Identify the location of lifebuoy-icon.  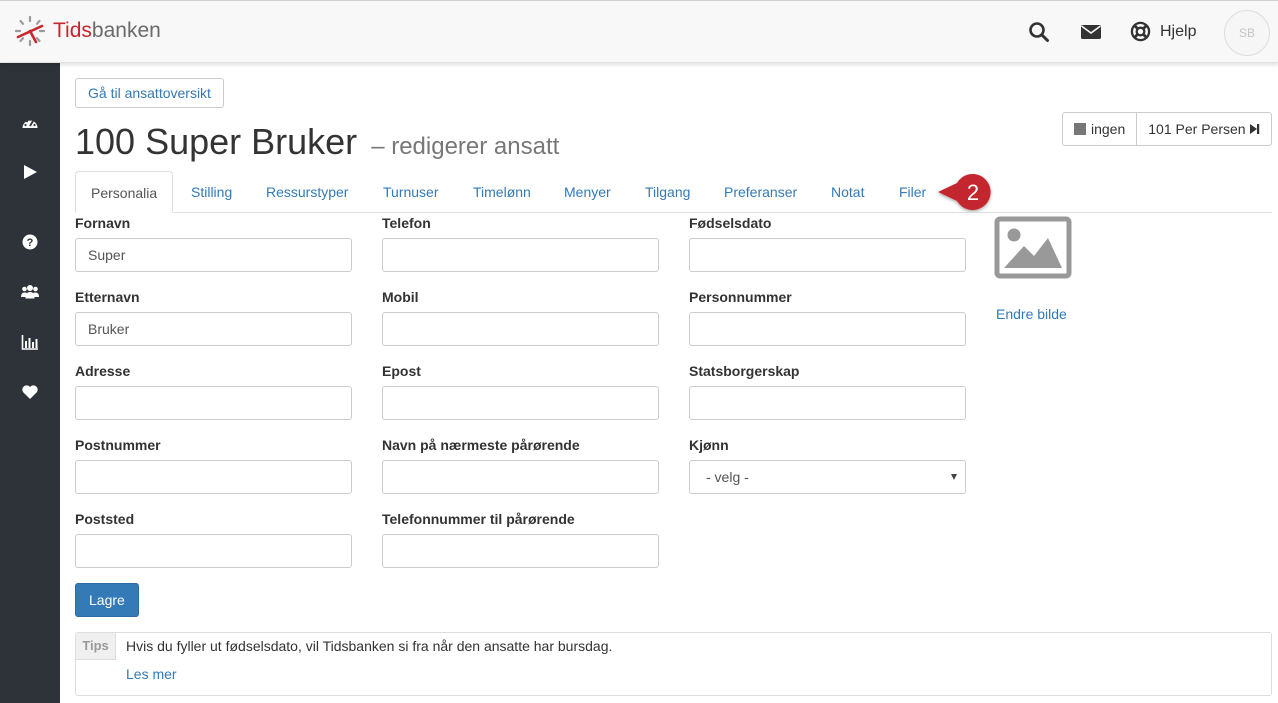
(1140, 31).